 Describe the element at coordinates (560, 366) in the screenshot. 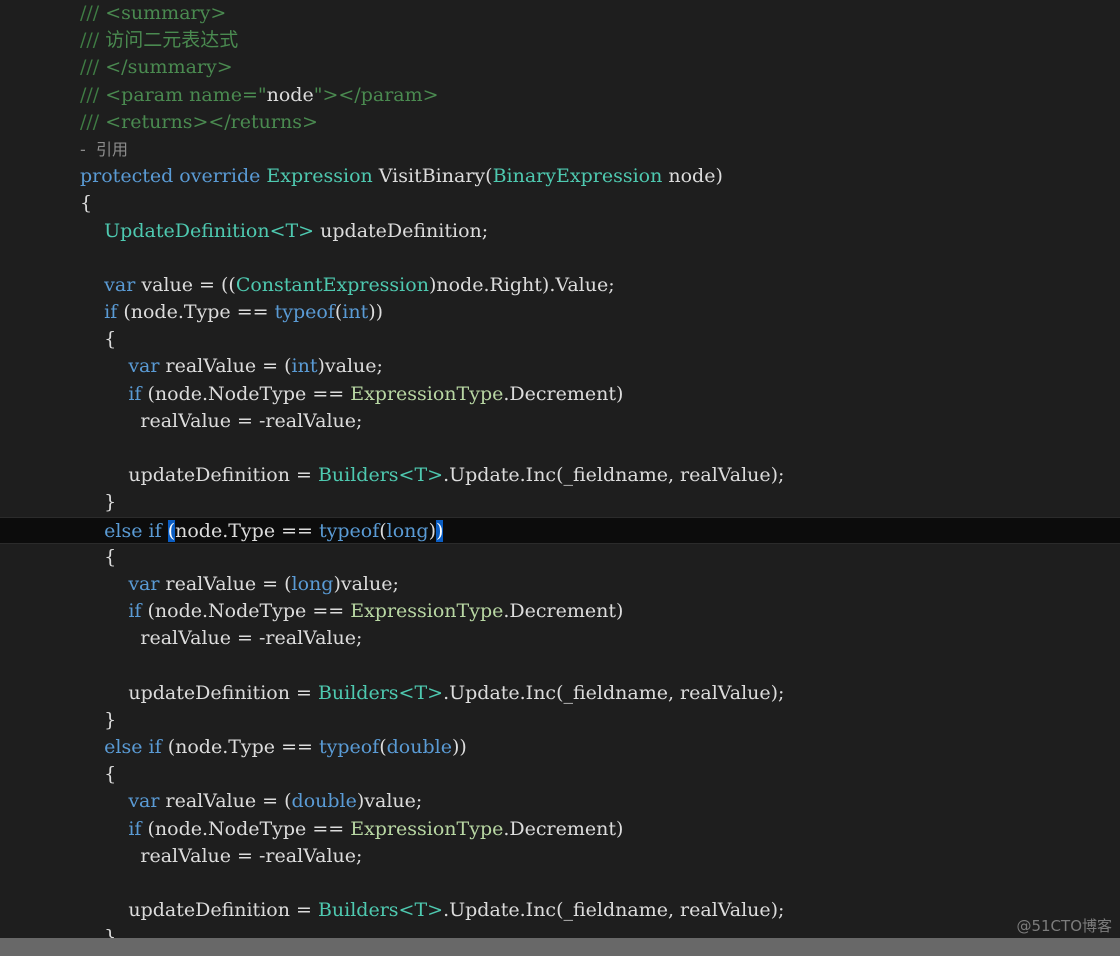

I see `code-line-var-realvalue-int: var realValue = (int)value;` at that location.